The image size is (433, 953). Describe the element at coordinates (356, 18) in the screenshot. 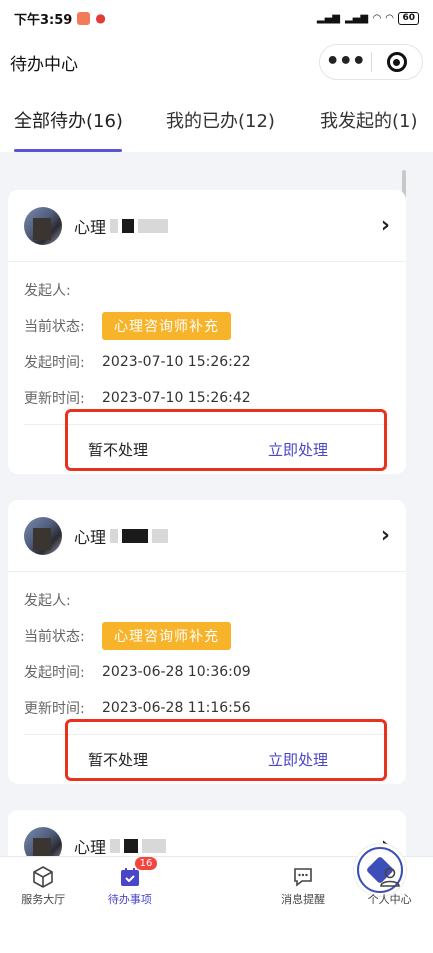

I see `signal-icon-2: ▂▄▆` at that location.